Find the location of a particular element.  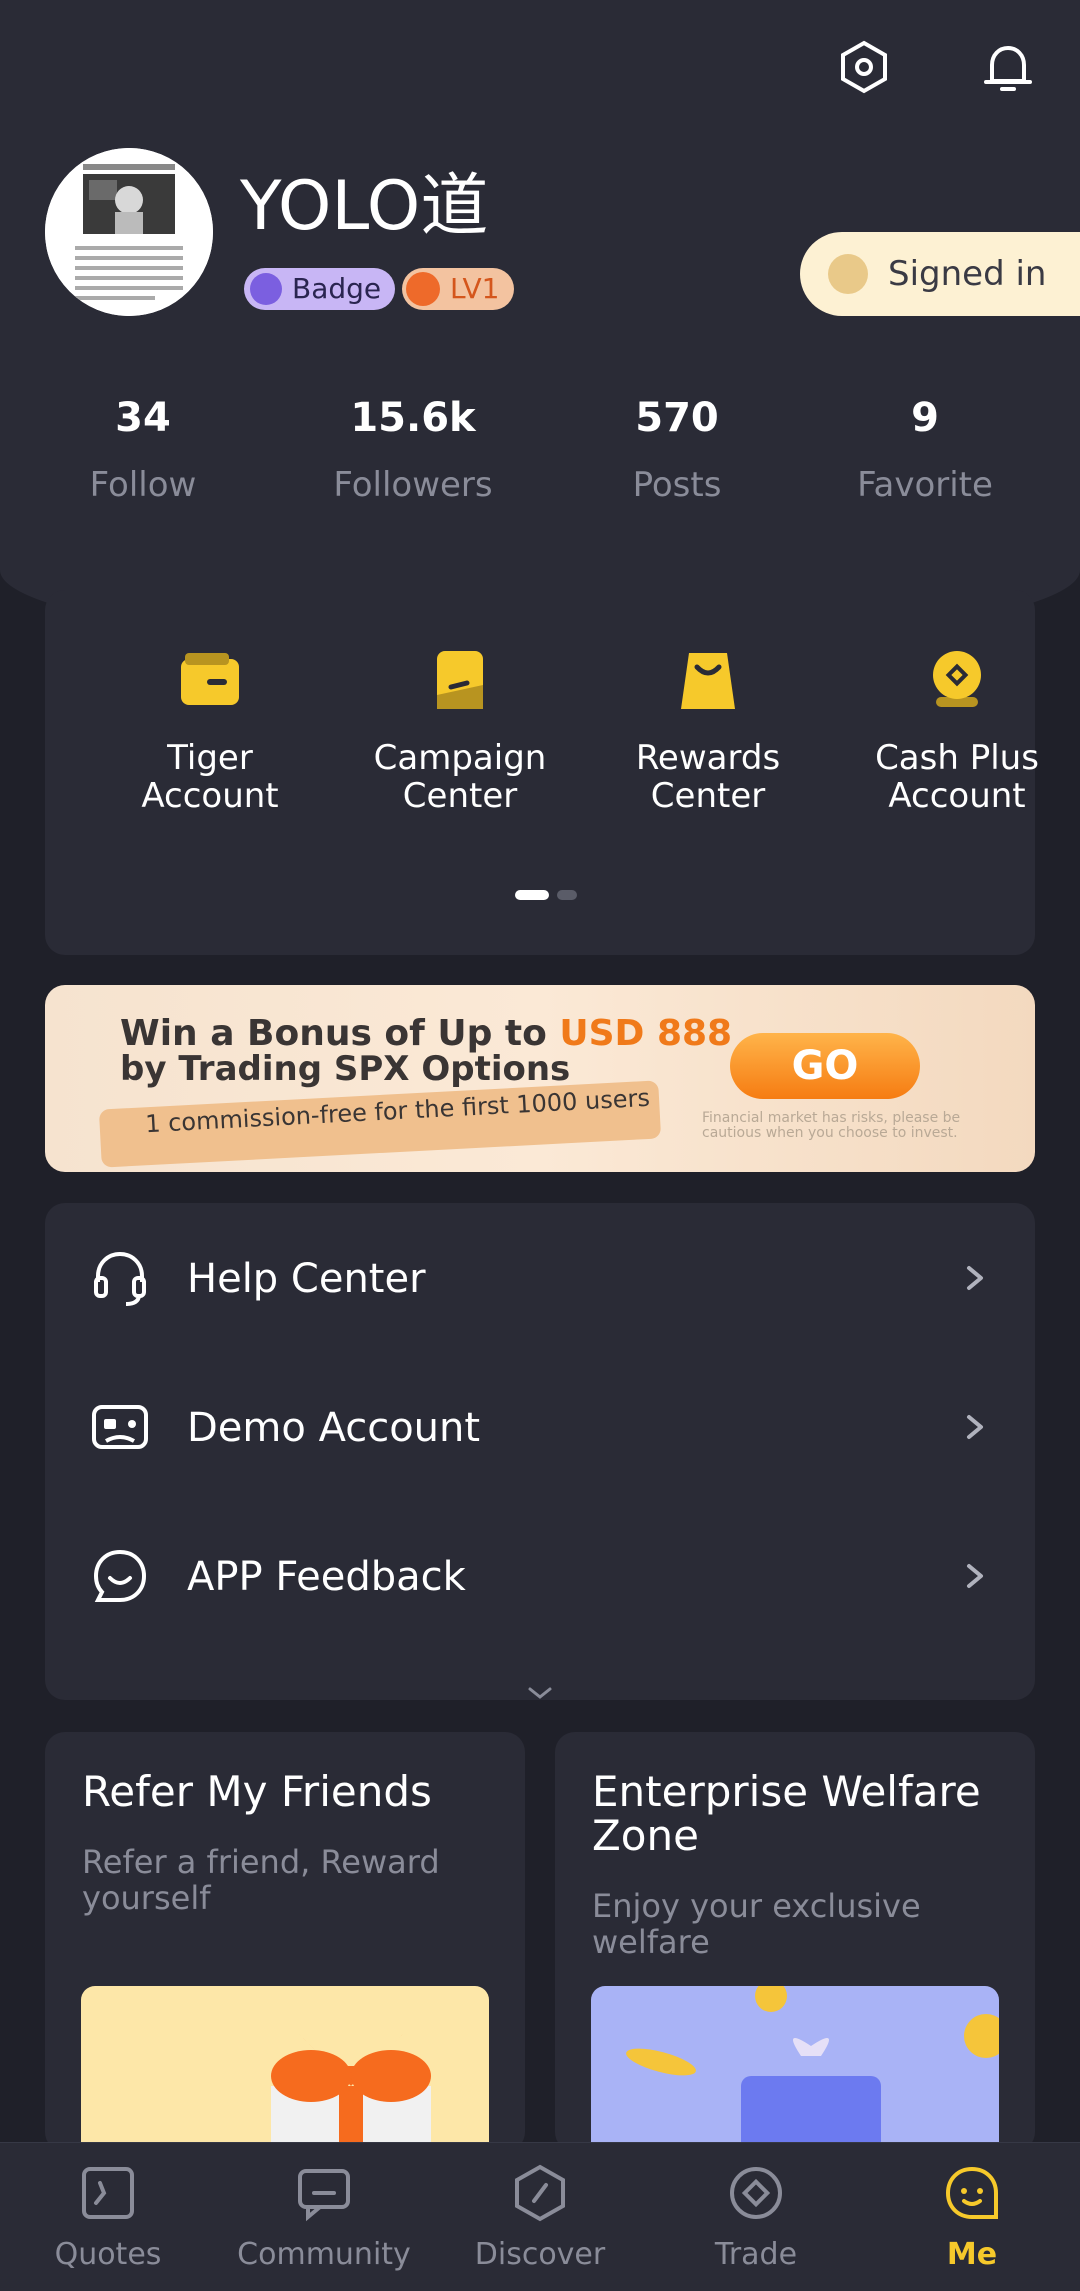

notification-bell-icon is located at coordinates (1008, 67).